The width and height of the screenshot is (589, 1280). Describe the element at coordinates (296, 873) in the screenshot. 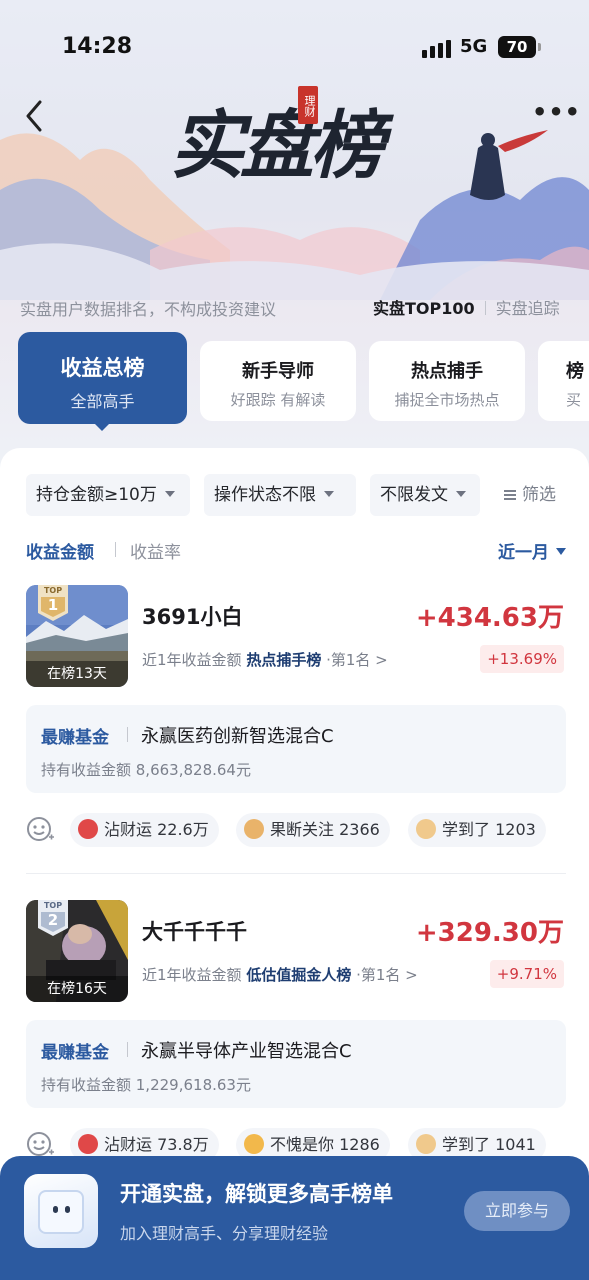

I see `entry-divider` at that location.